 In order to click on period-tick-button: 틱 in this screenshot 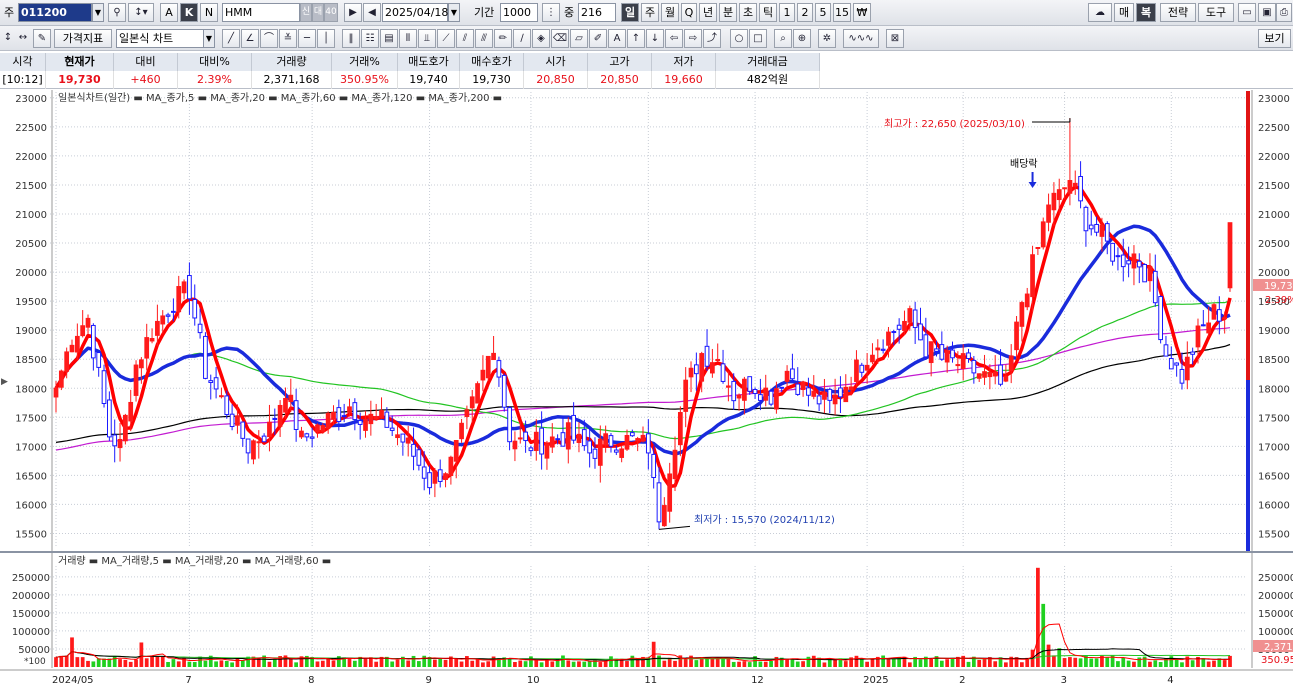, I will do `click(768, 12)`.